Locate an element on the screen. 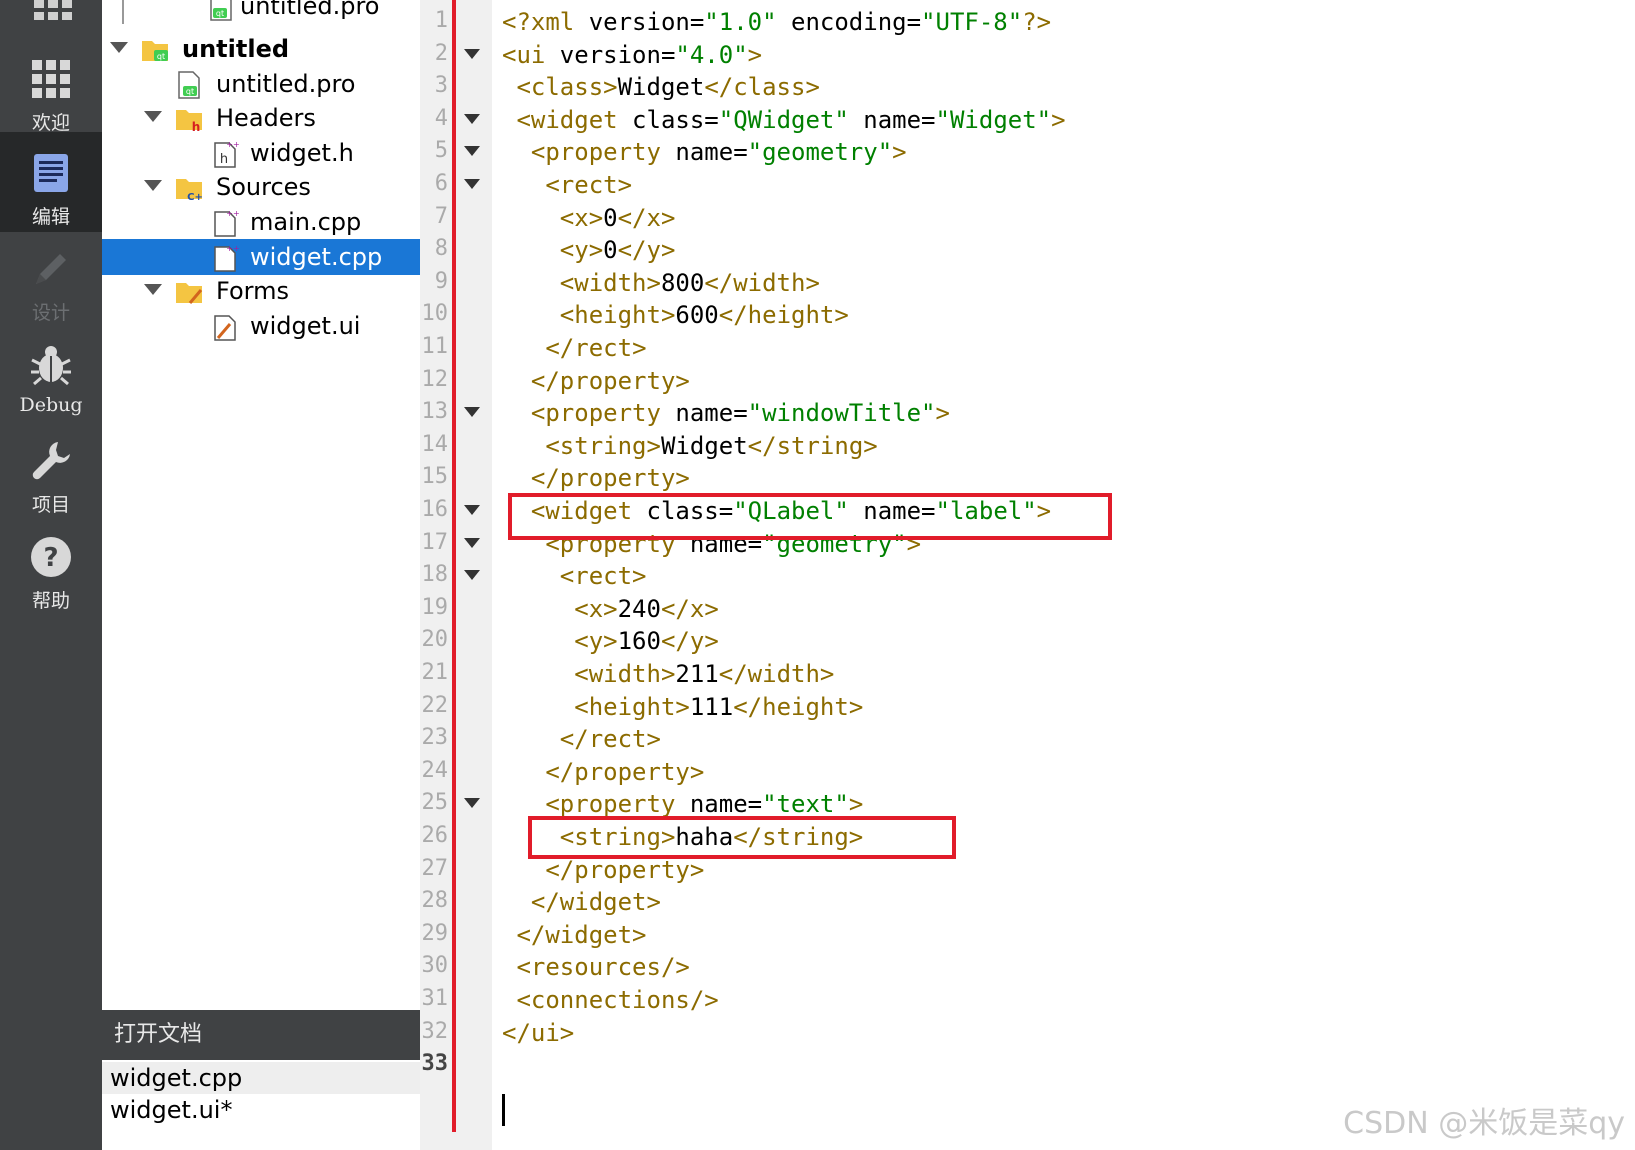 The height and width of the screenshot is (1150, 1635). code-line: <ui version="4.0"> is located at coordinates (632, 54).